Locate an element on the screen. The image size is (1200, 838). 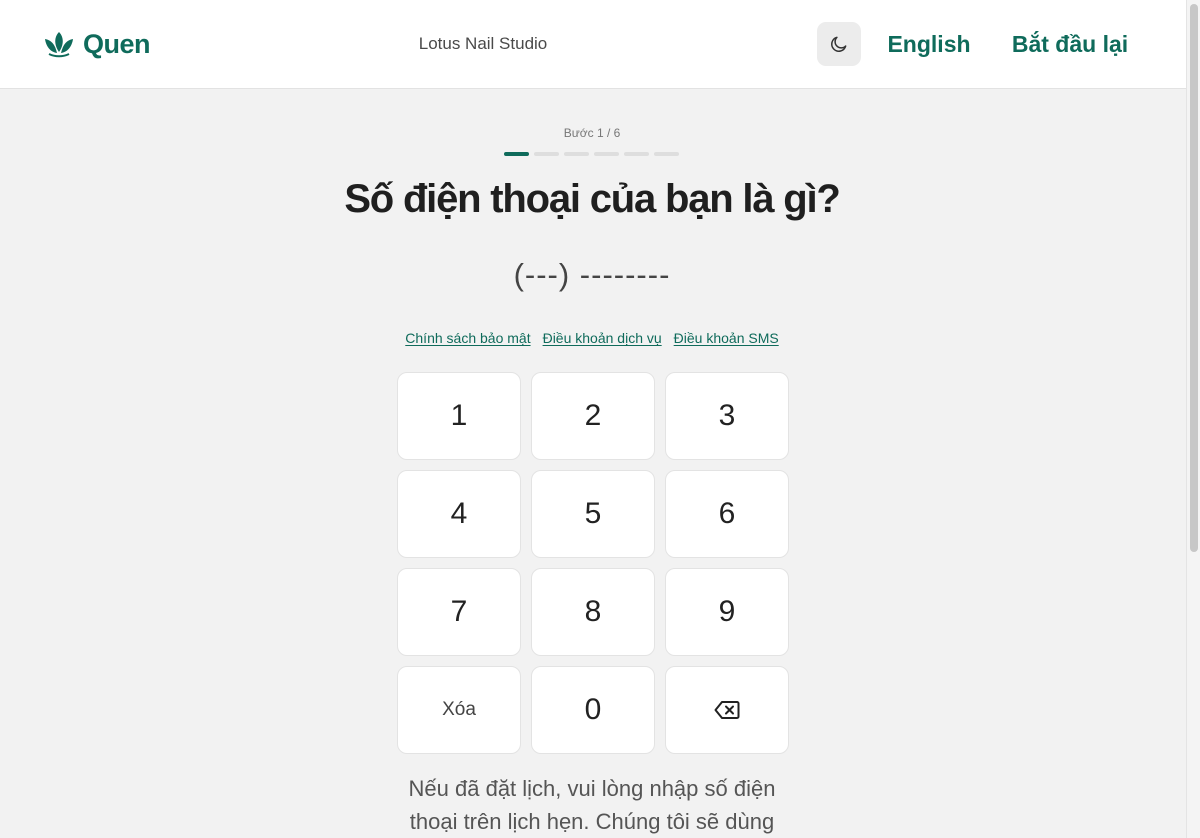
terms-of-service-link: Điều khoản dịch vụ is located at coordinates (602, 338).